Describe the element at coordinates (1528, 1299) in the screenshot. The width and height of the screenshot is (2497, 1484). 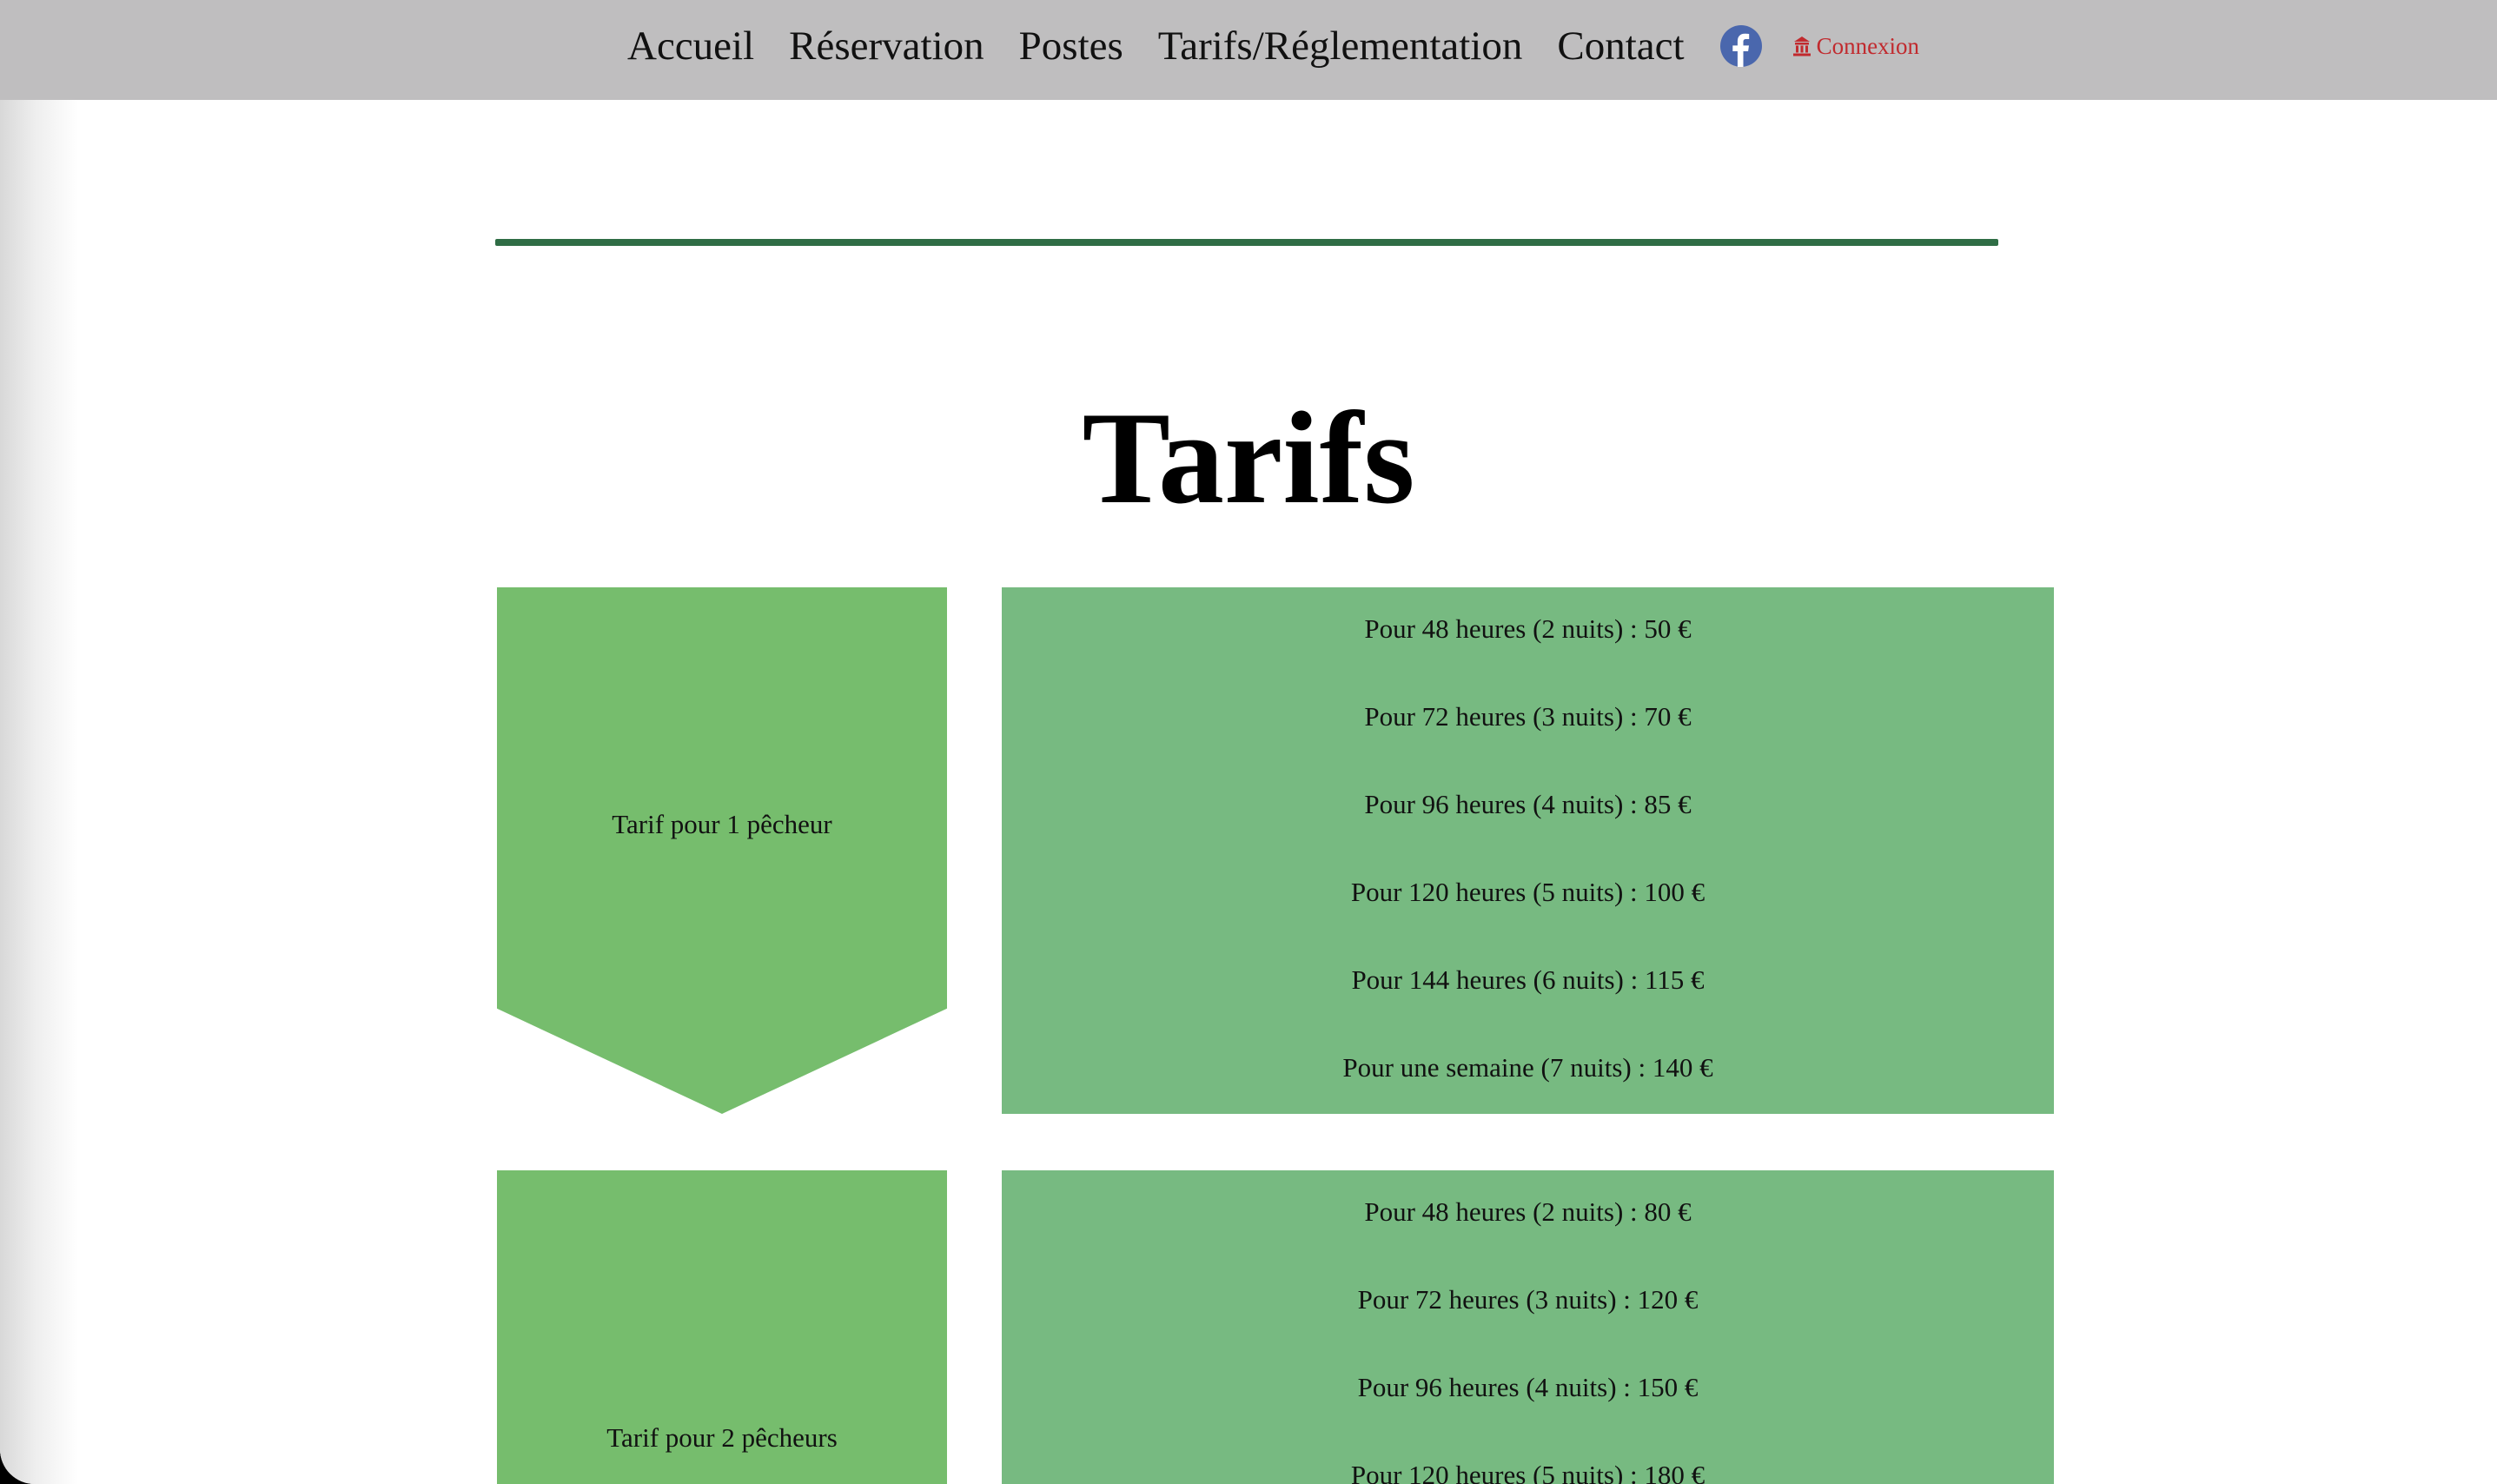
I see `price-row: Pour 72 heures (3 nuits) : 120 €` at that location.